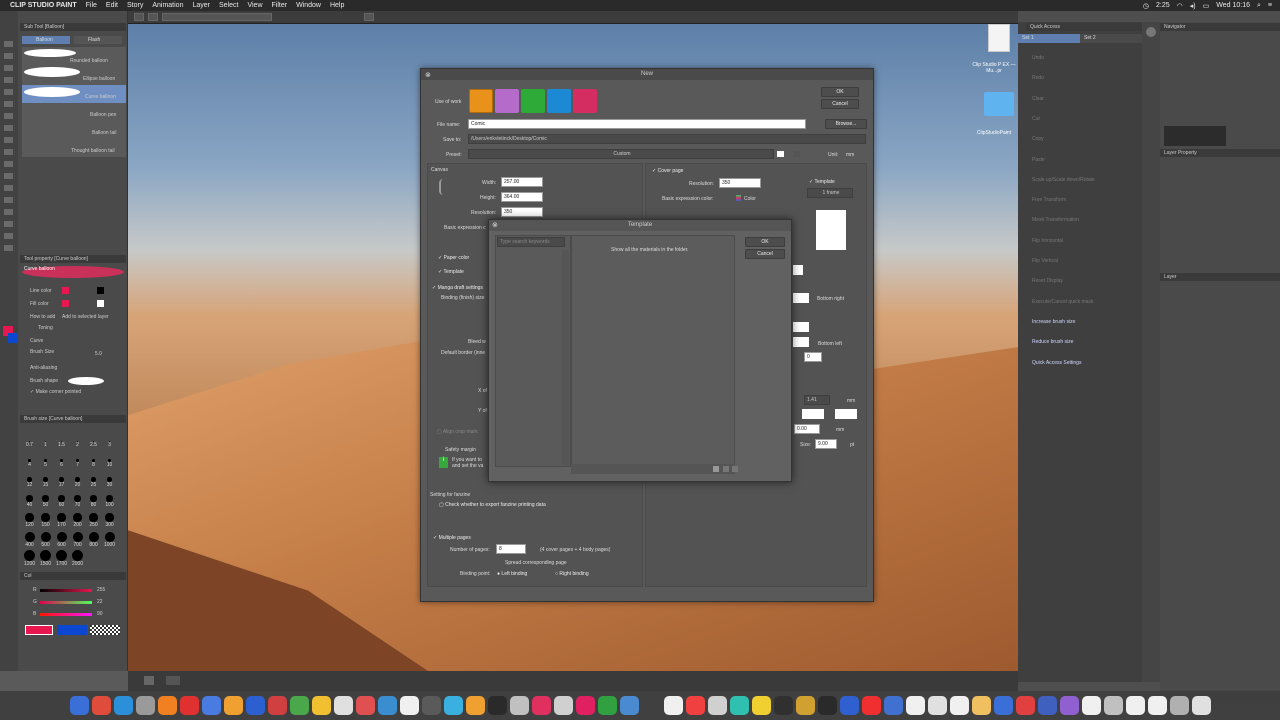 The image size is (1280, 720). Describe the element at coordinates (149, 680) in the screenshot. I see `fit-view-button` at that location.